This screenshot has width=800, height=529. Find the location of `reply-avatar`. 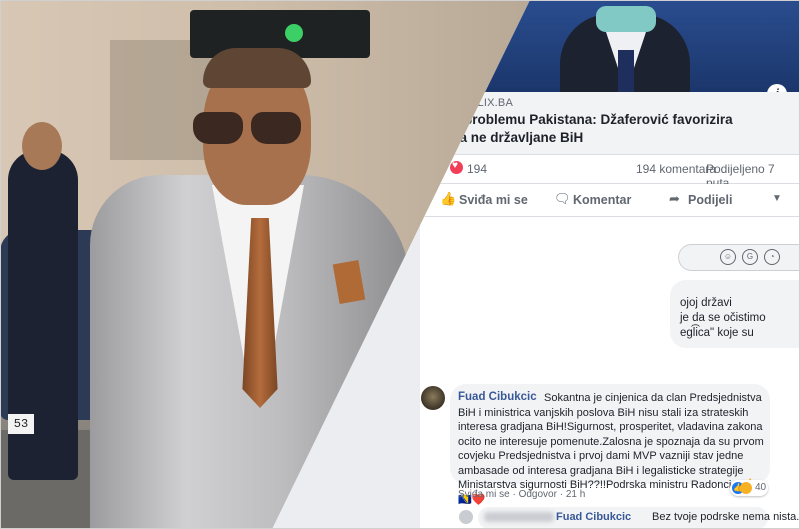

reply-avatar is located at coordinates (466, 517).